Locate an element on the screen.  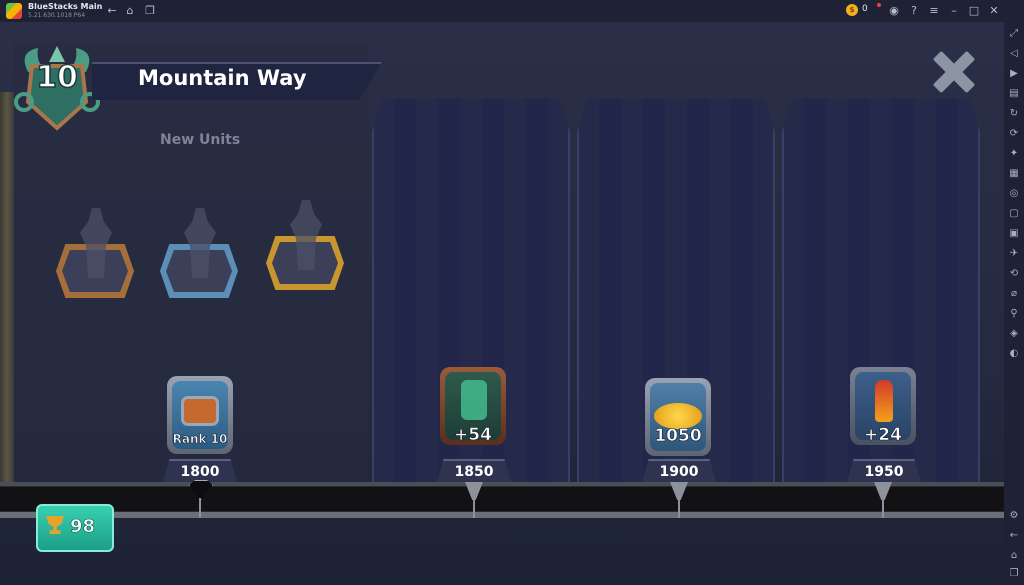
macro-icon: ⟳ is located at coordinates (1014, 134).